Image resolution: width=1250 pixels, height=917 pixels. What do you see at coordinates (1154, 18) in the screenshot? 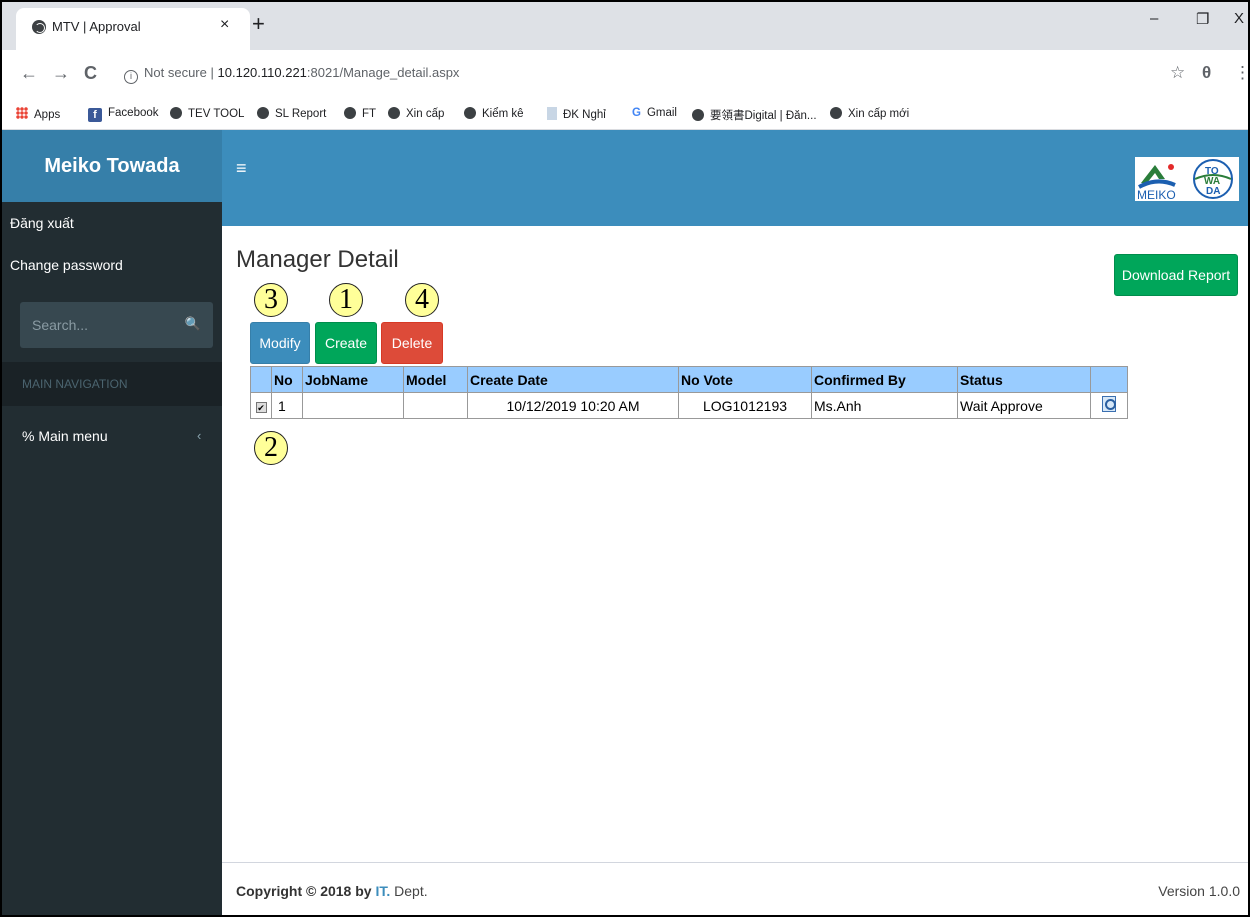
I see `minimize-icon: –` at bounding box center [1154, 18].